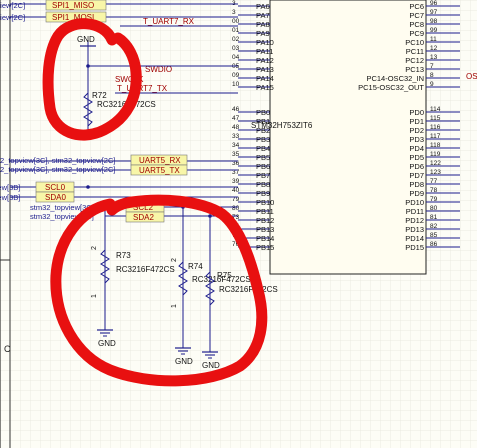  Describe the element at coordinates (265, 202) in the screenshot. I see `pin-label: PB10` at that location.